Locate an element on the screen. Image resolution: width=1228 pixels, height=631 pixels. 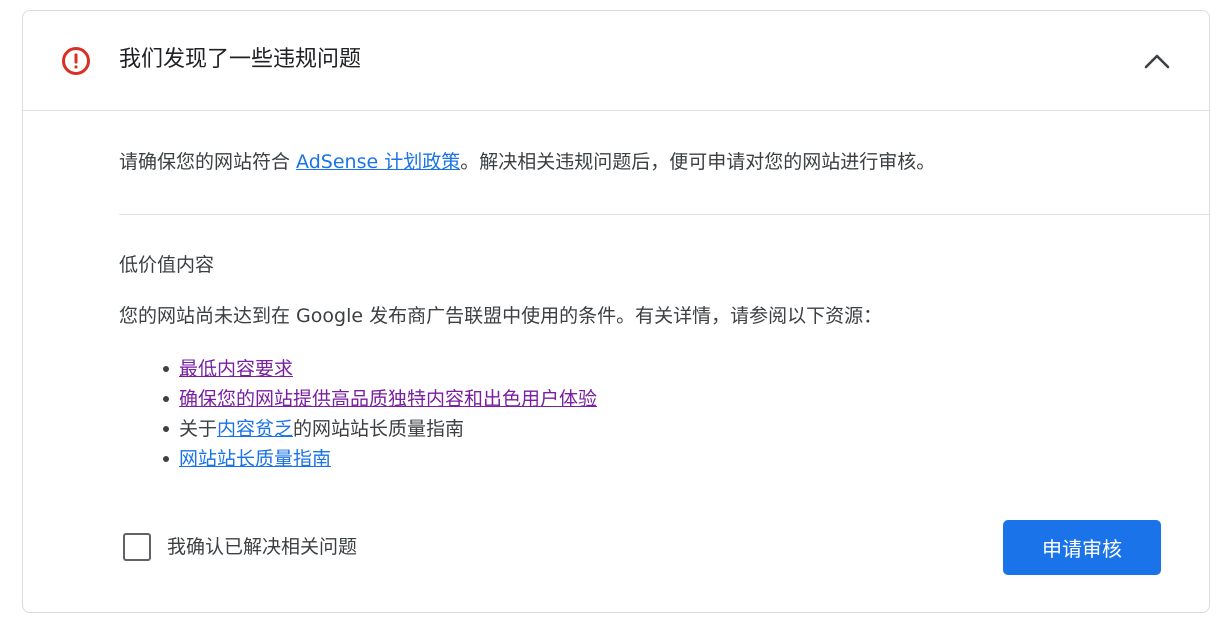
list-item: 最低内容要求 is located at coordinates (380, 369).